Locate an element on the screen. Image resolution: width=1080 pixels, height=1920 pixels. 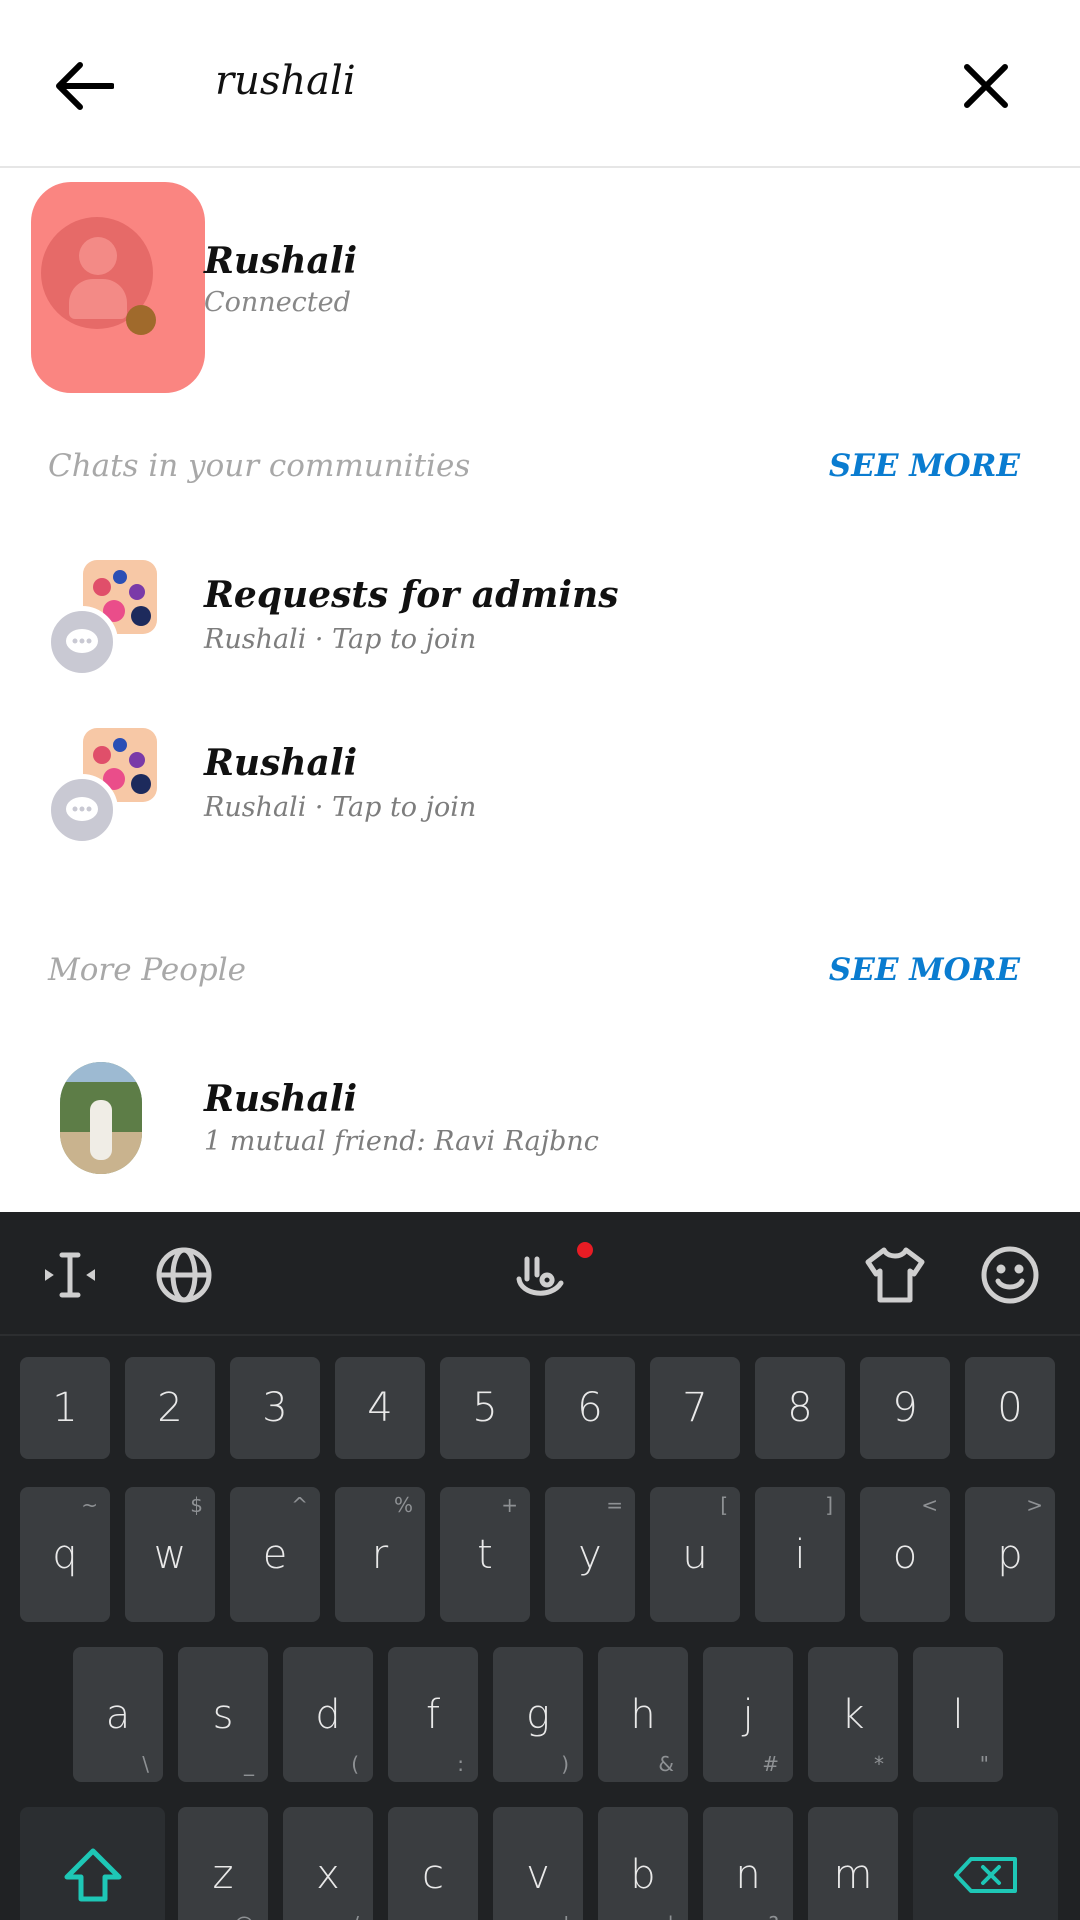
search-input: rushali is located at coordinates (285, 81).